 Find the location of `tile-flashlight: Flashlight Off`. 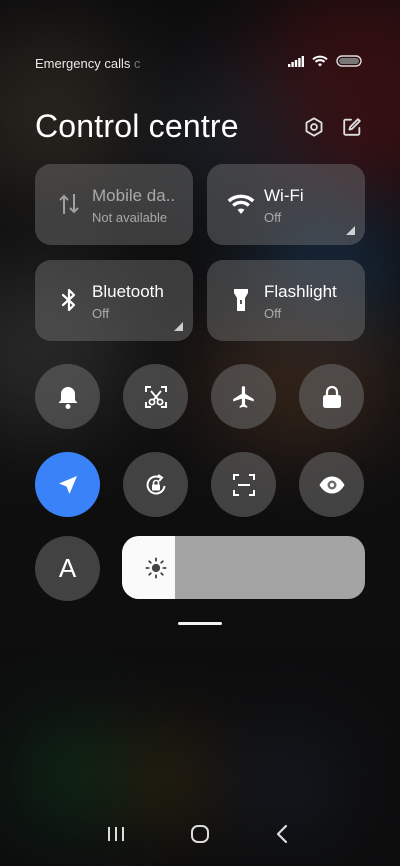

tile-flashlight: Flashlight Off is located at coordinates (286, 300).